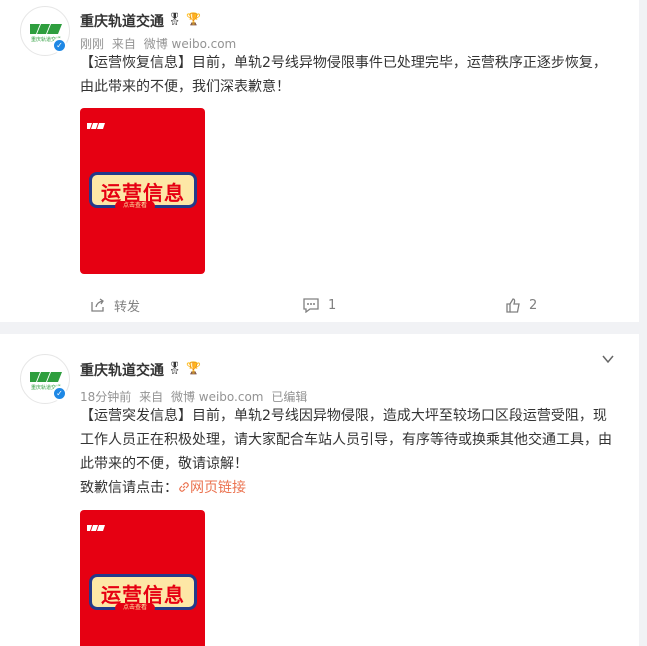 This screenshot has width=647, height=646. What do you see at coordinates (127, 307) in the screenshot?
I see `repost-label: 转发` at bounding box center [127, 307].